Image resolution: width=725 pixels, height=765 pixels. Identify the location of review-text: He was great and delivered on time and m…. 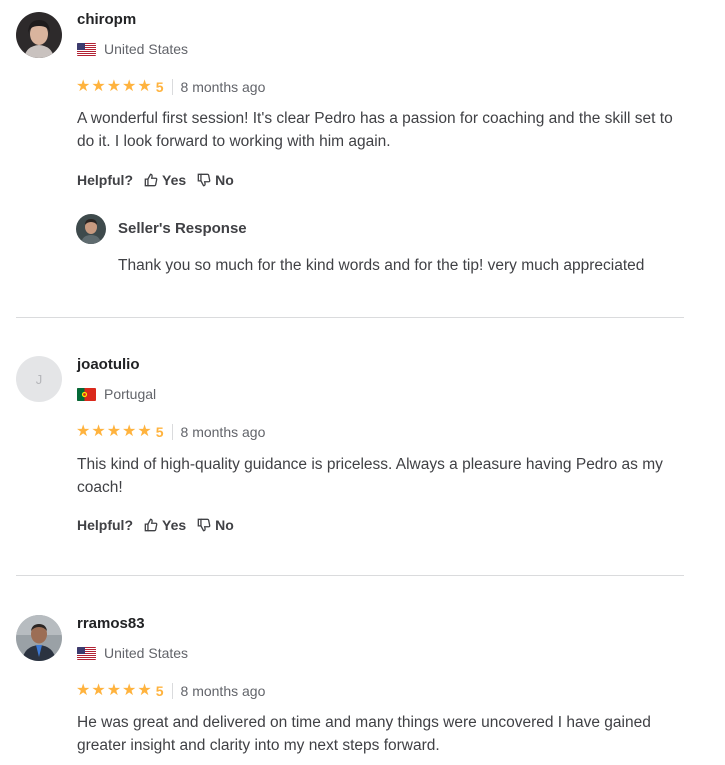
(364, 734).